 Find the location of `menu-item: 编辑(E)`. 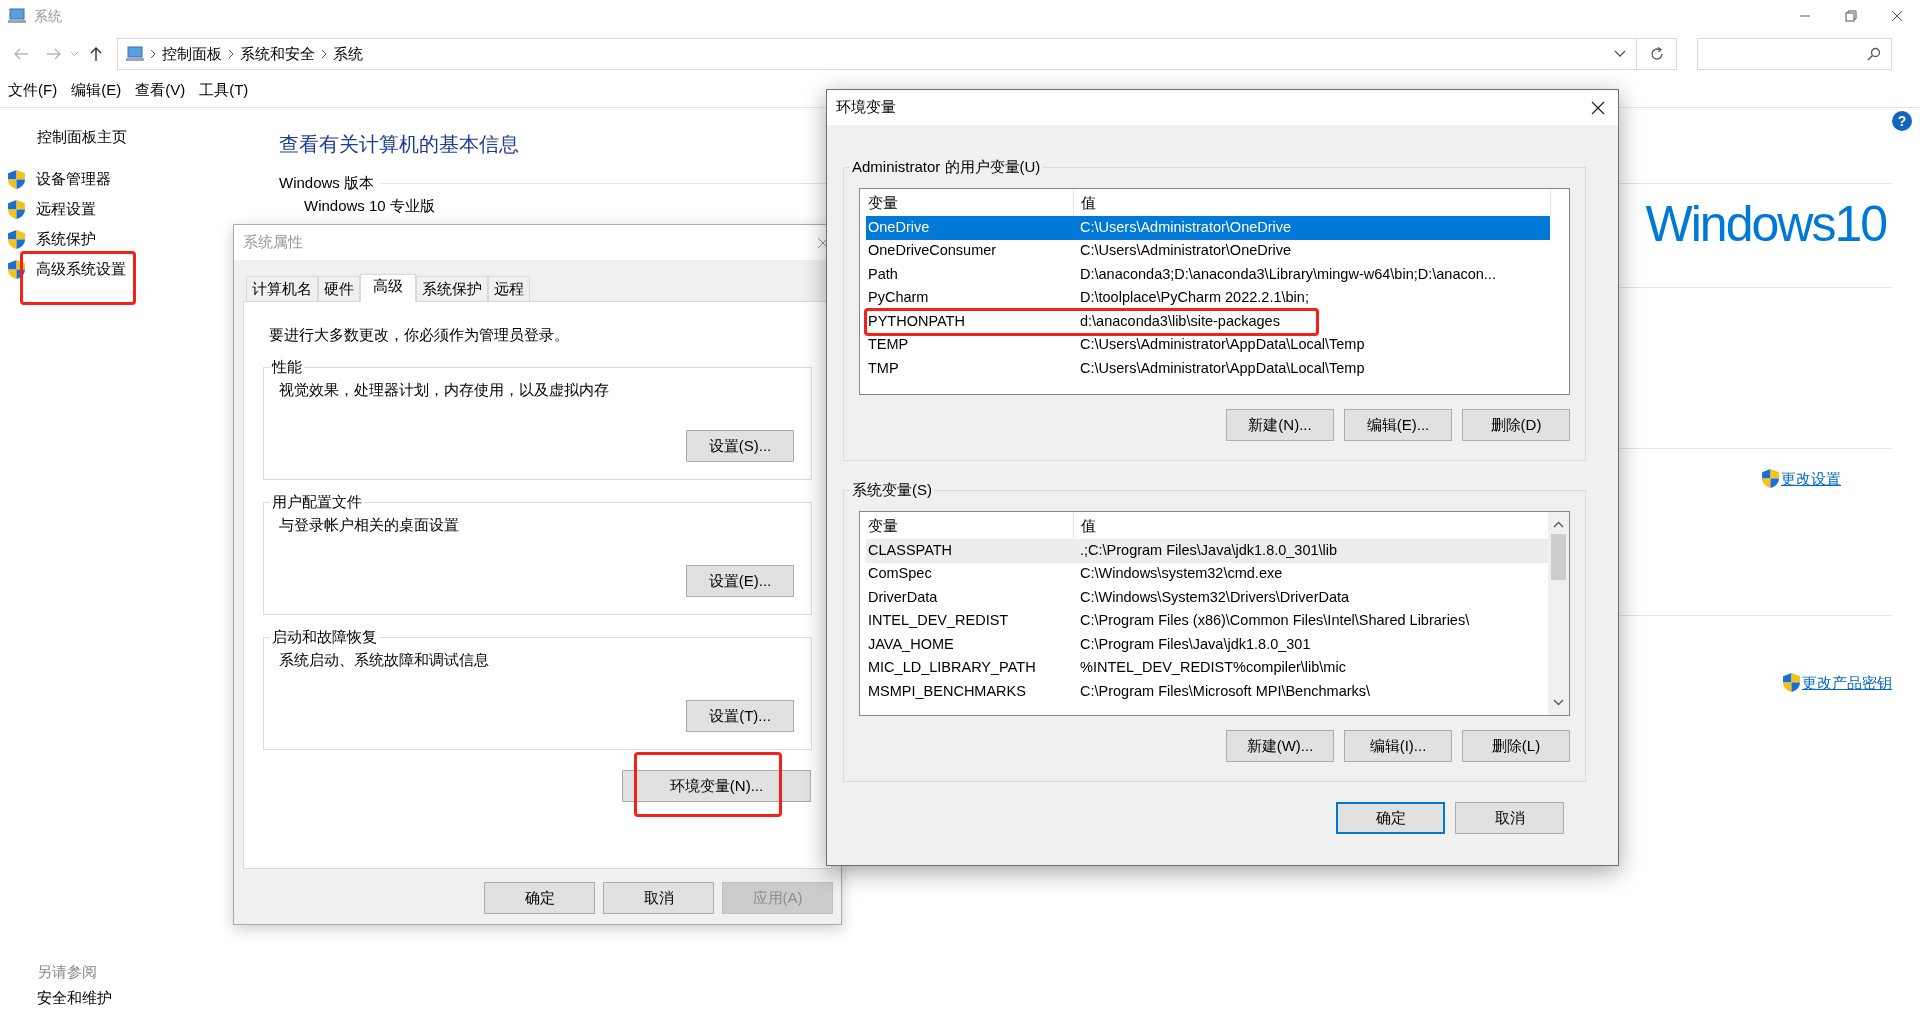

menu-item: 编辑(E) is located at coordinates (96, 90).